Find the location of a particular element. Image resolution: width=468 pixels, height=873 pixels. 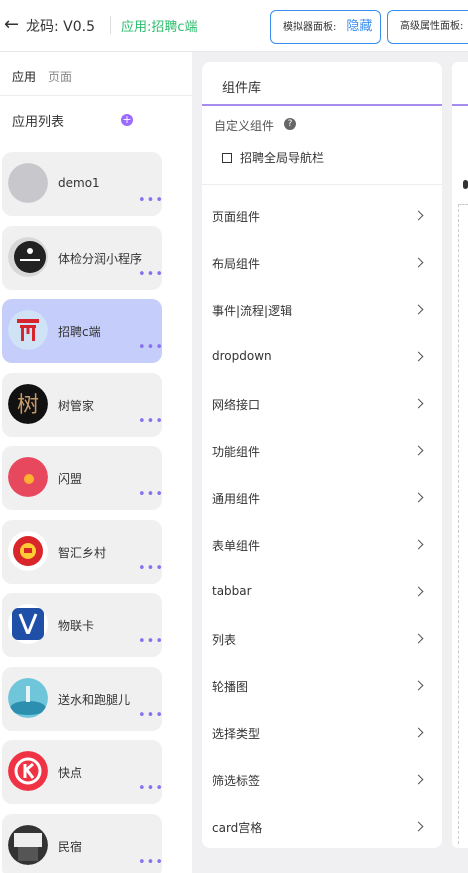

app-name: 树管家 is located at coordinates (76, 406).